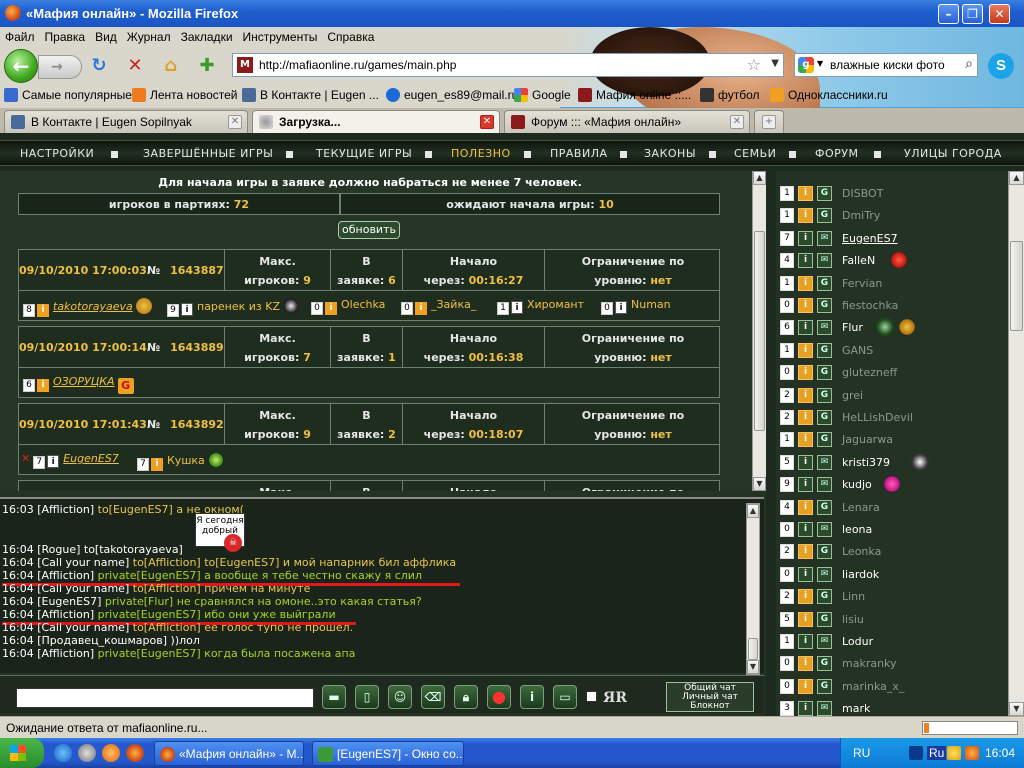  Describe the element at coordinates (1016, 443) in the screenshot. I see `page-scrollbar: ▲ ▼` at that location.